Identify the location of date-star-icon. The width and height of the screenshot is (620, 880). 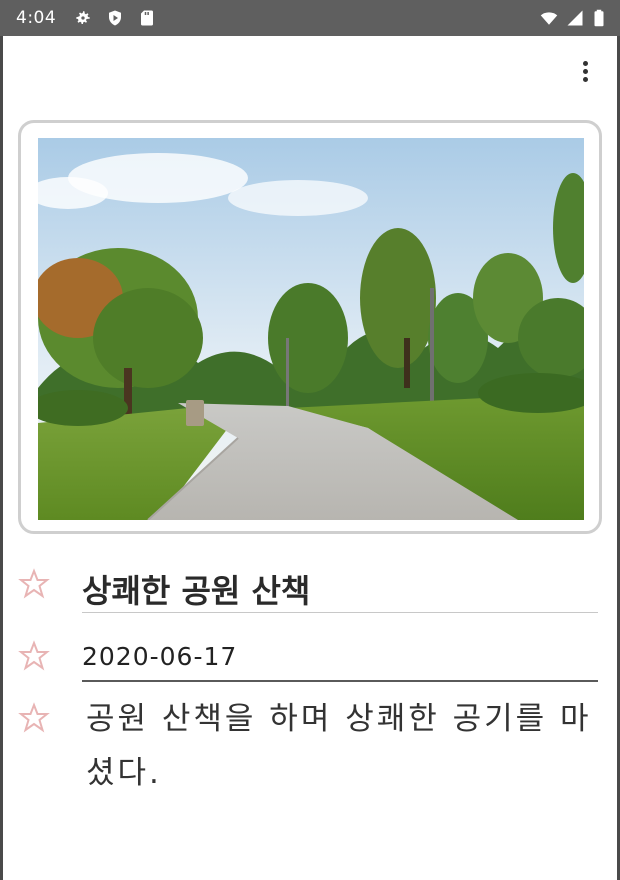
(34, 656).